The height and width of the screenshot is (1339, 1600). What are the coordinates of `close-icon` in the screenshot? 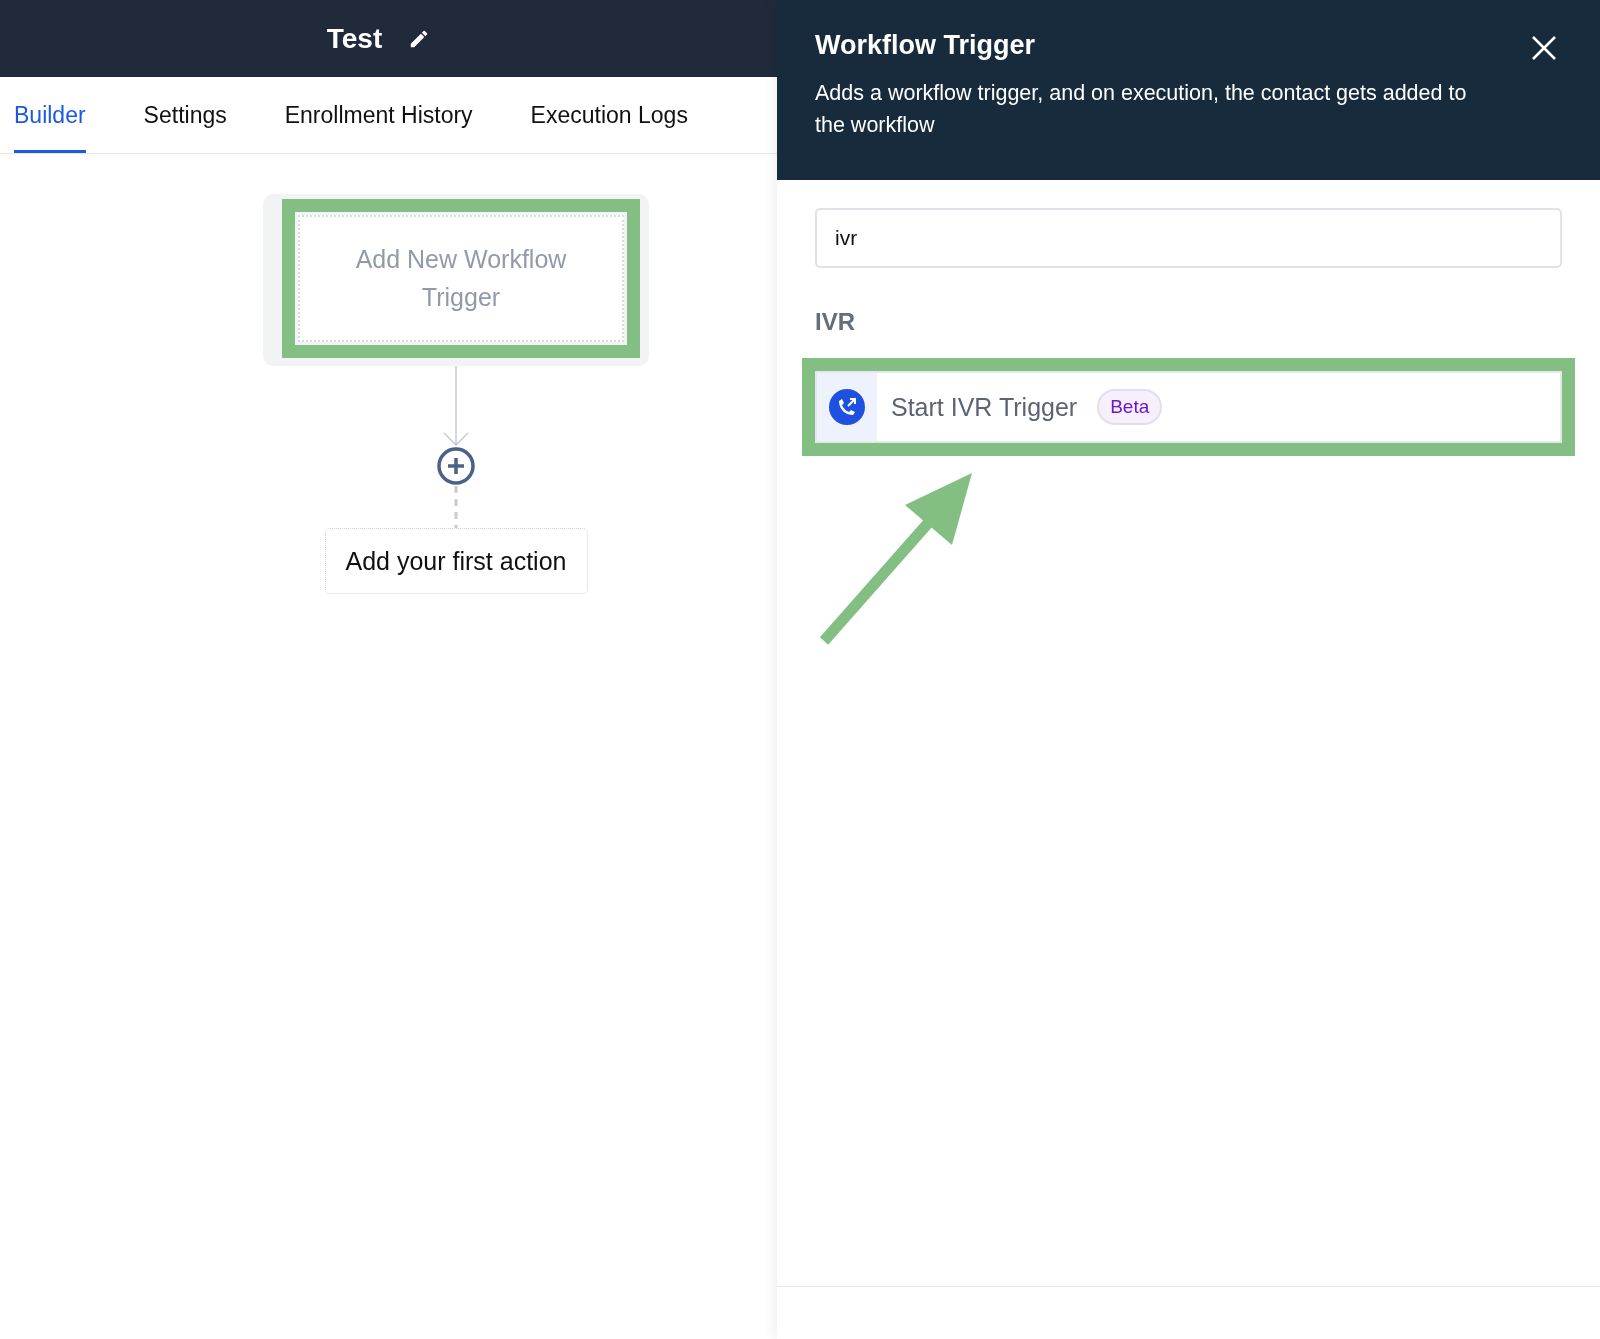 It's located at (1544, 48).